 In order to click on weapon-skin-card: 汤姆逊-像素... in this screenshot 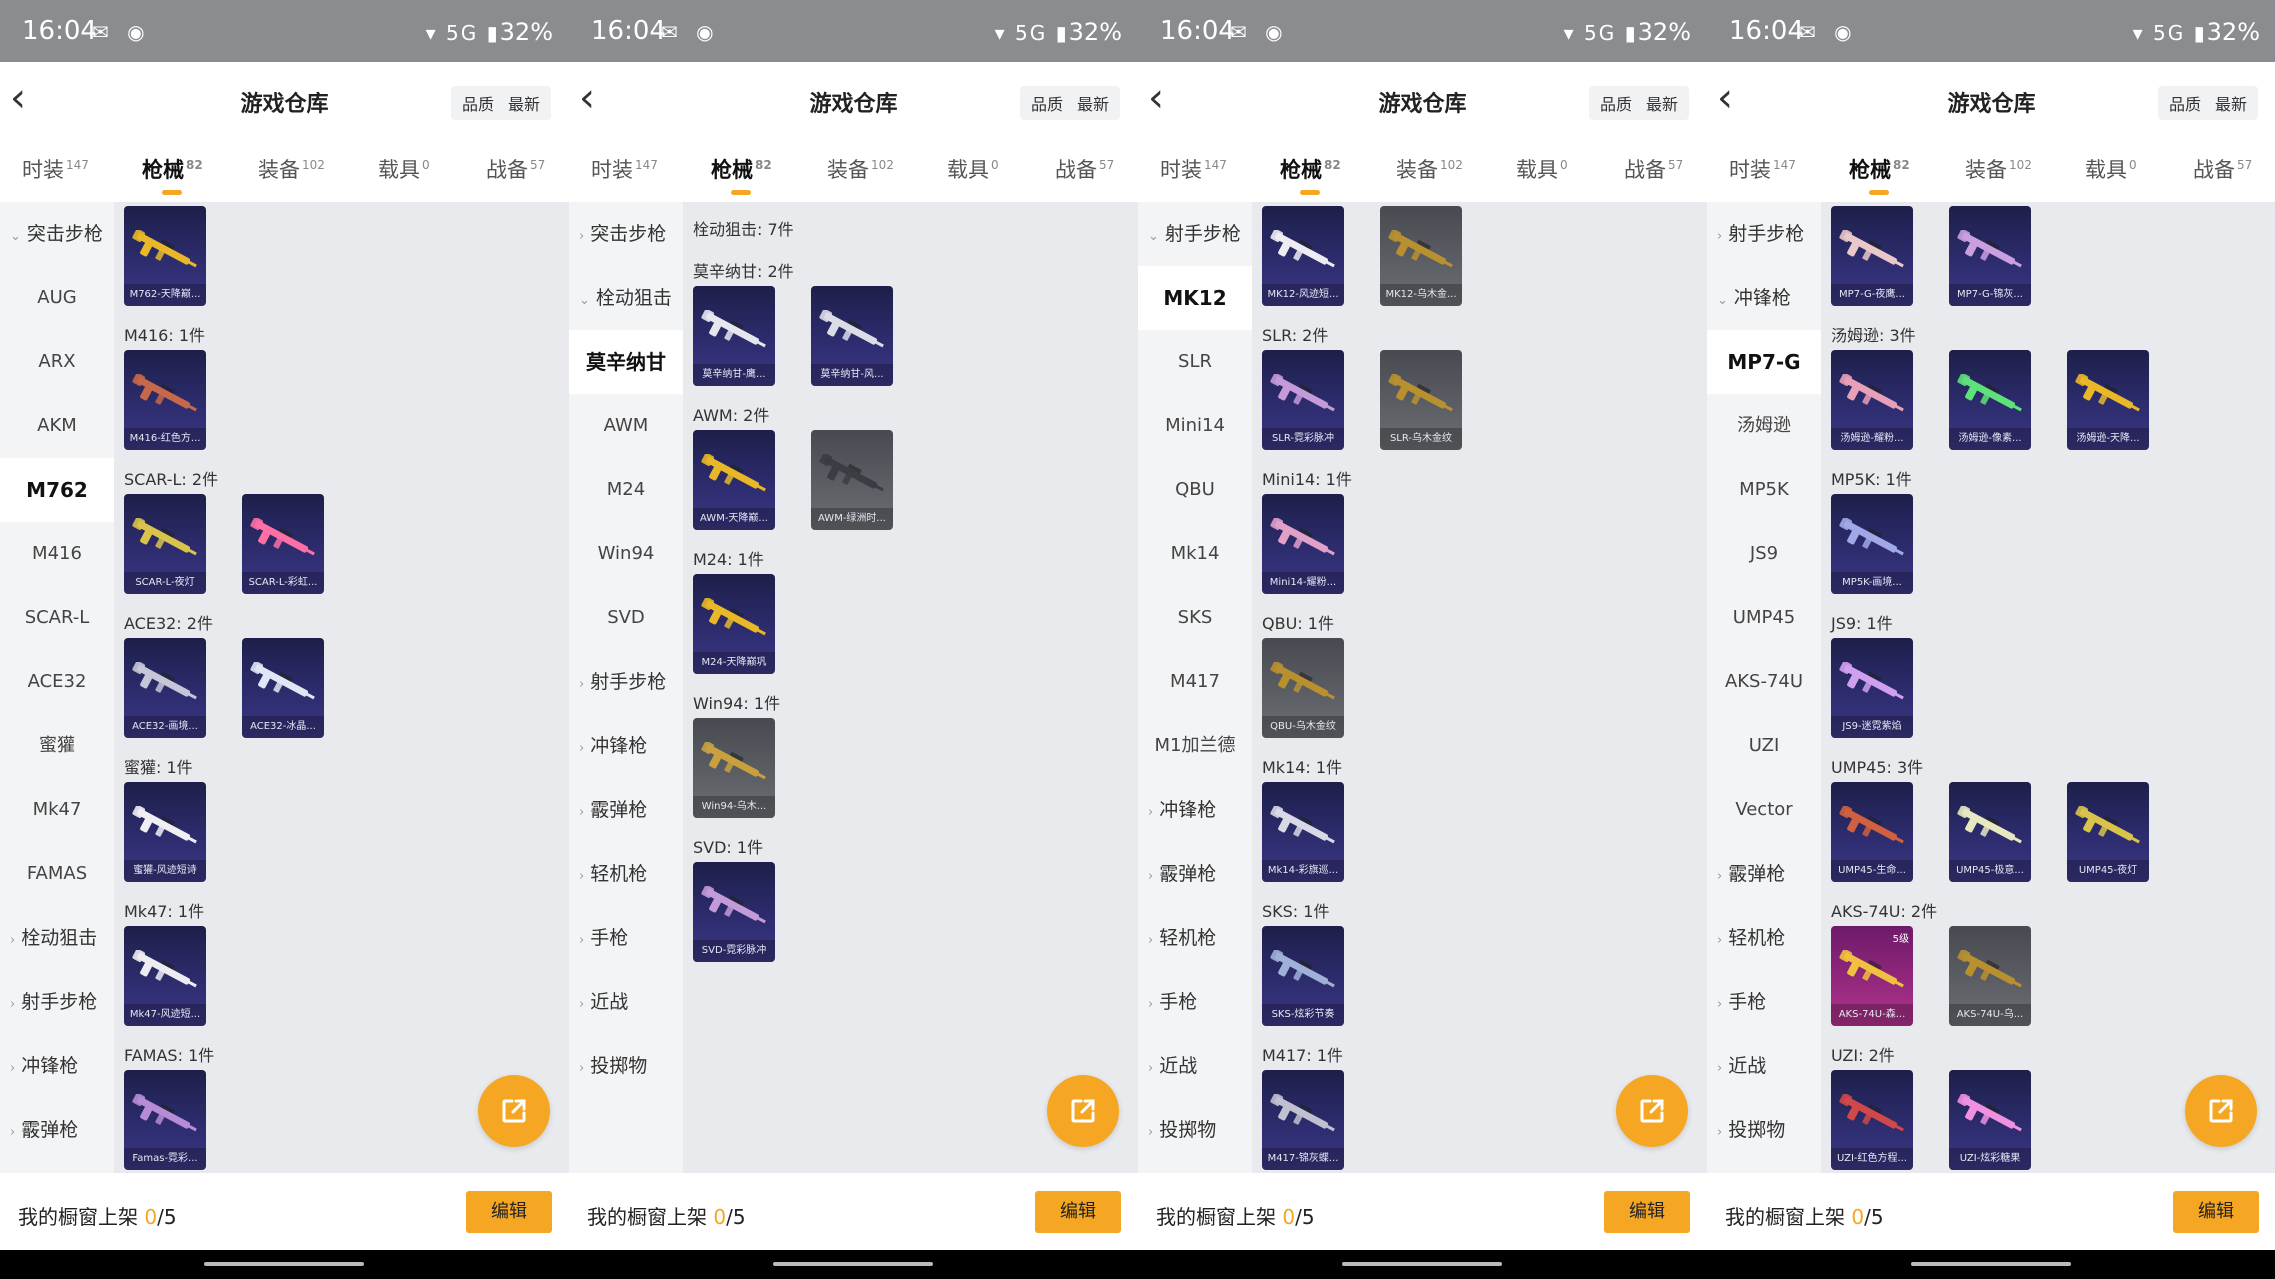, I will do `click(1990, 400)`.